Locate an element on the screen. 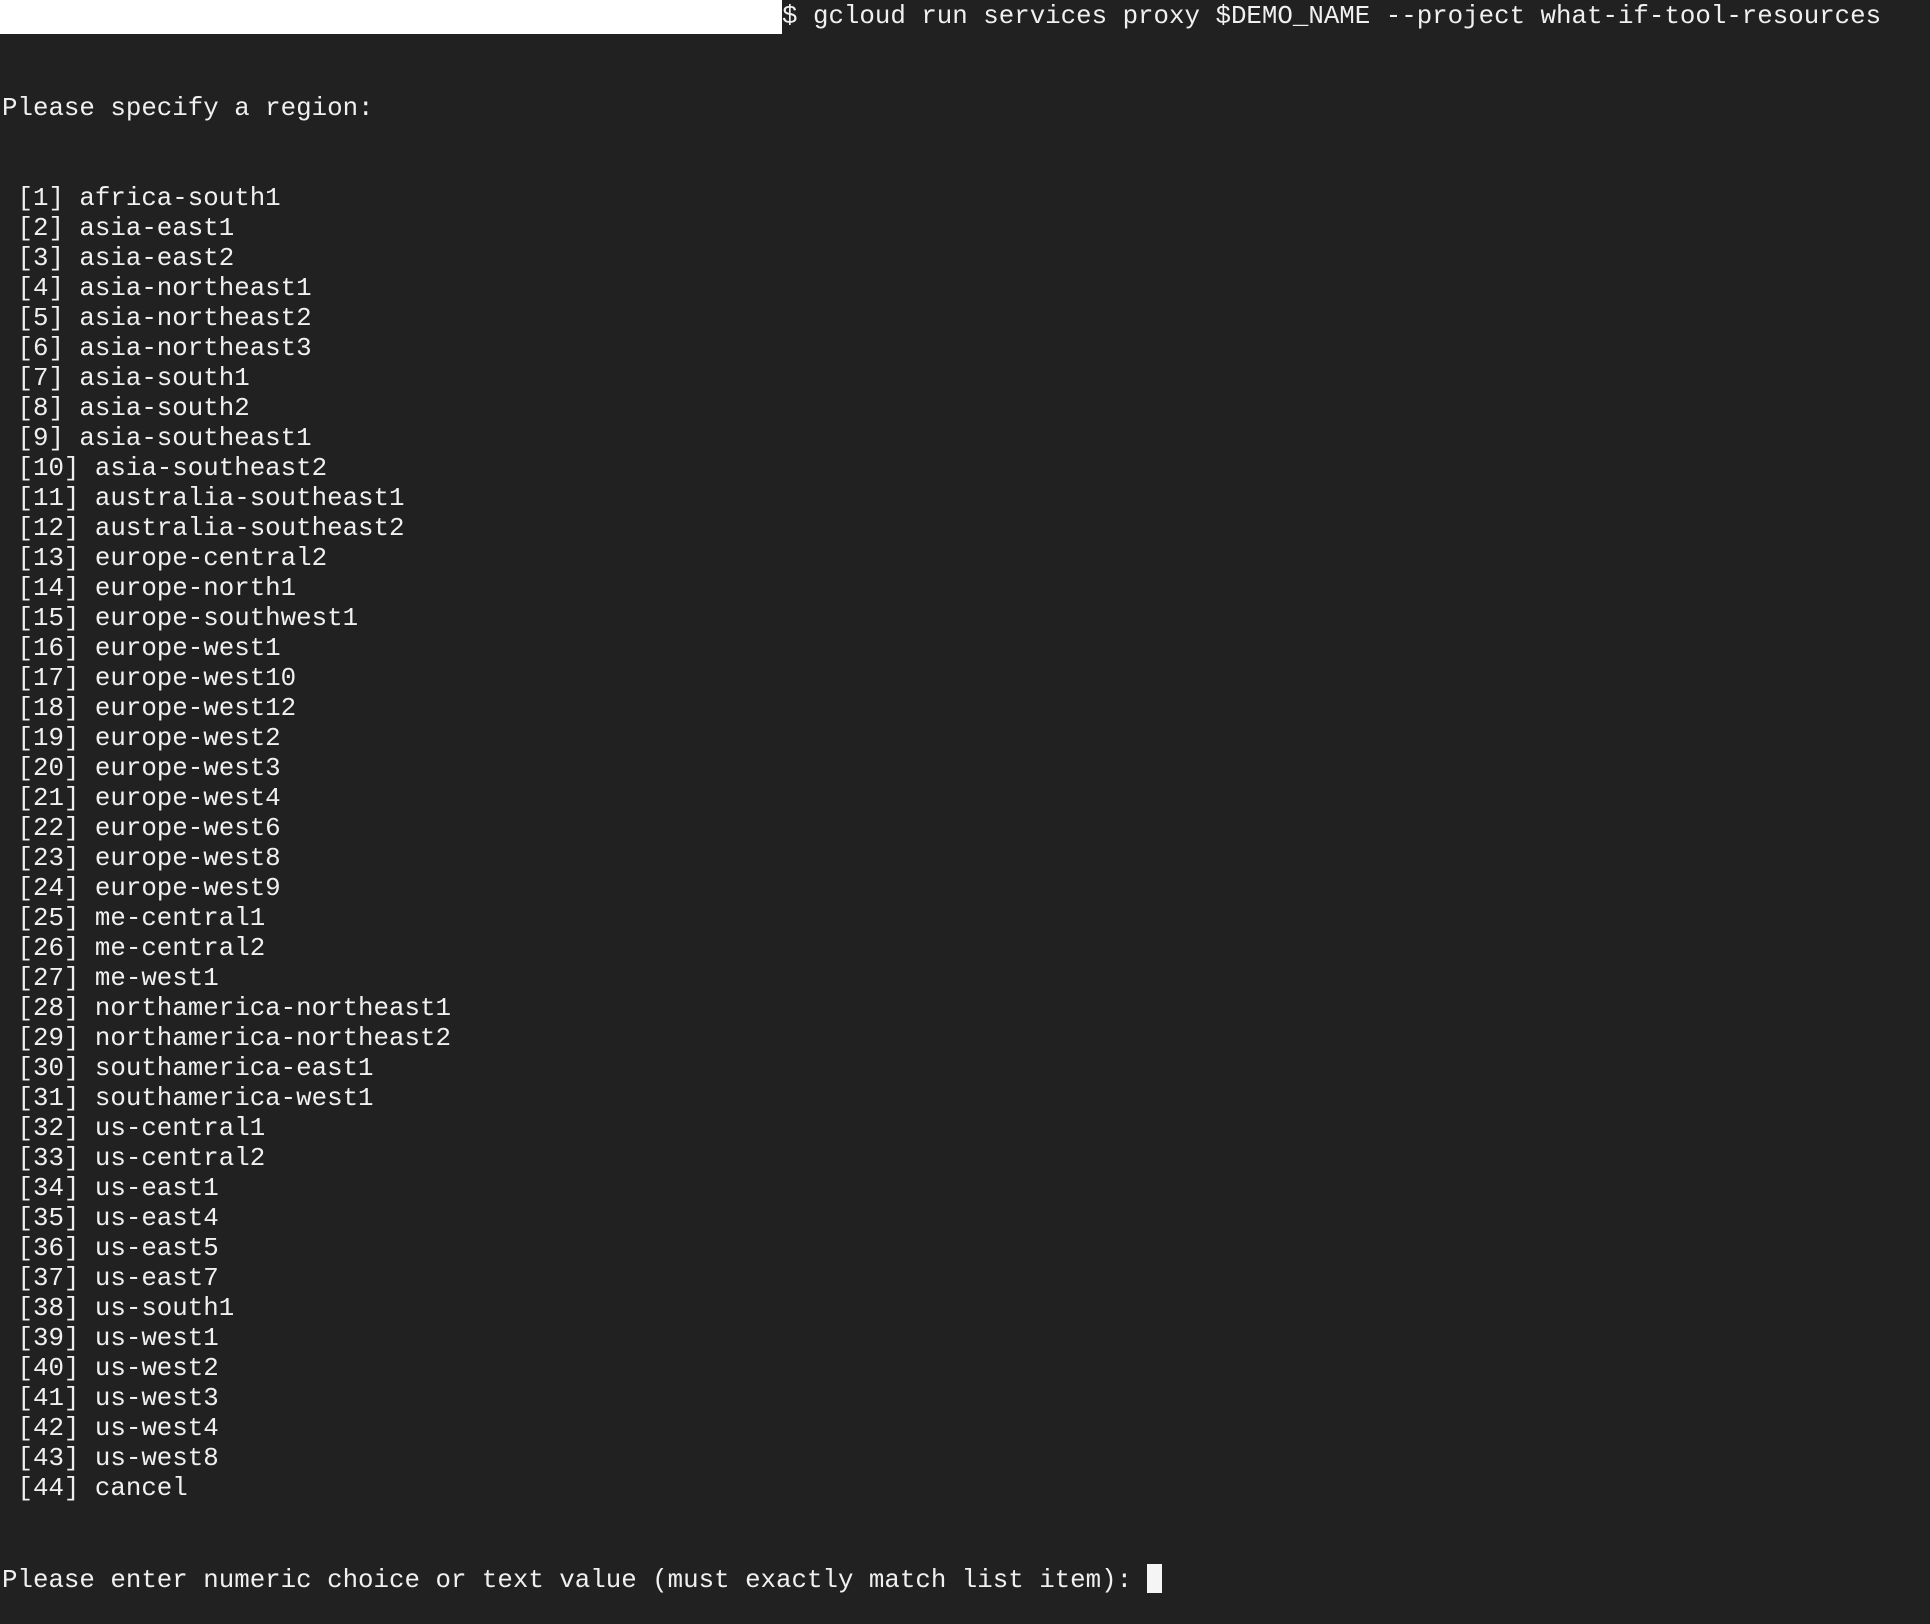  region-option: [21] europe-west4 is located at coordinates (141, 798).